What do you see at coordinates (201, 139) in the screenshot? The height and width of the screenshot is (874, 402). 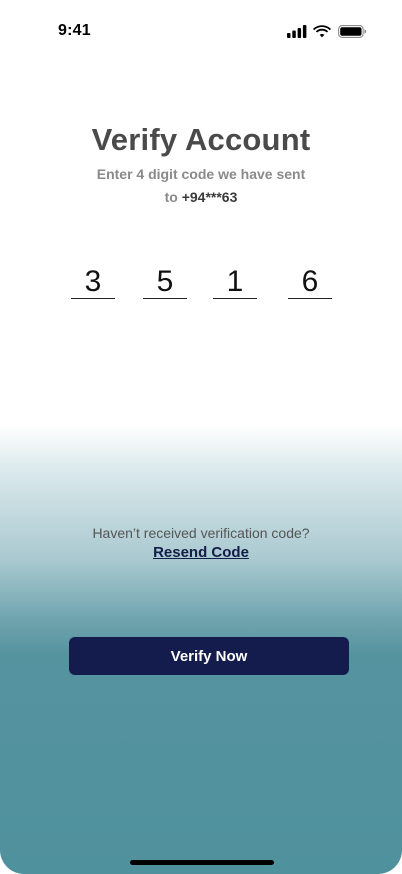 I see `page-title: Verify Account` at bounding box center [201, 139].